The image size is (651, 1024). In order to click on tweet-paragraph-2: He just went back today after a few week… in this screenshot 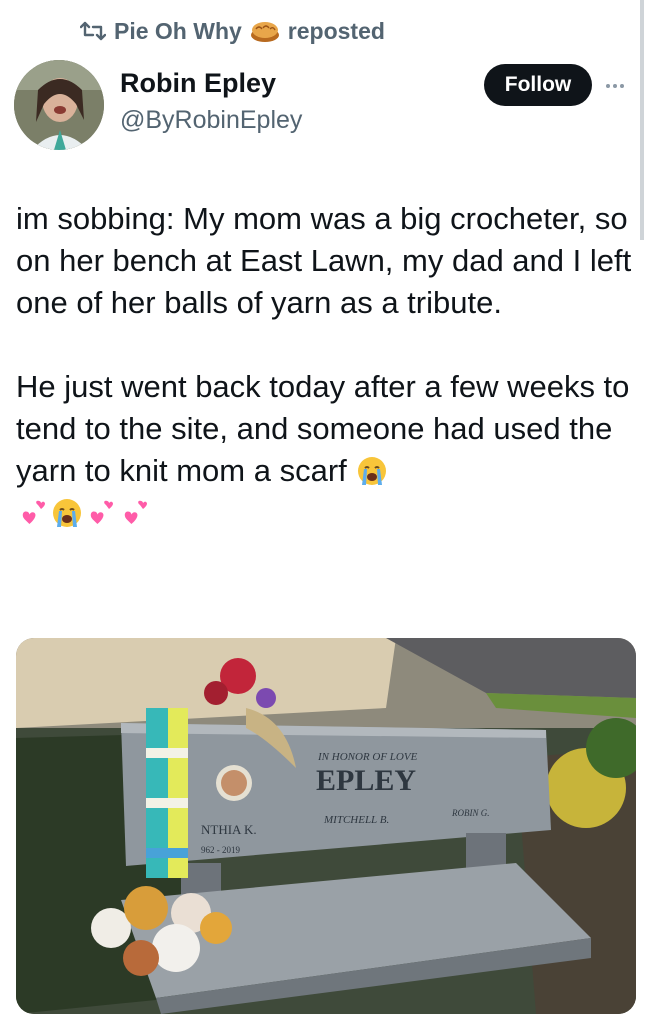, I will do `click(328, 429)`.